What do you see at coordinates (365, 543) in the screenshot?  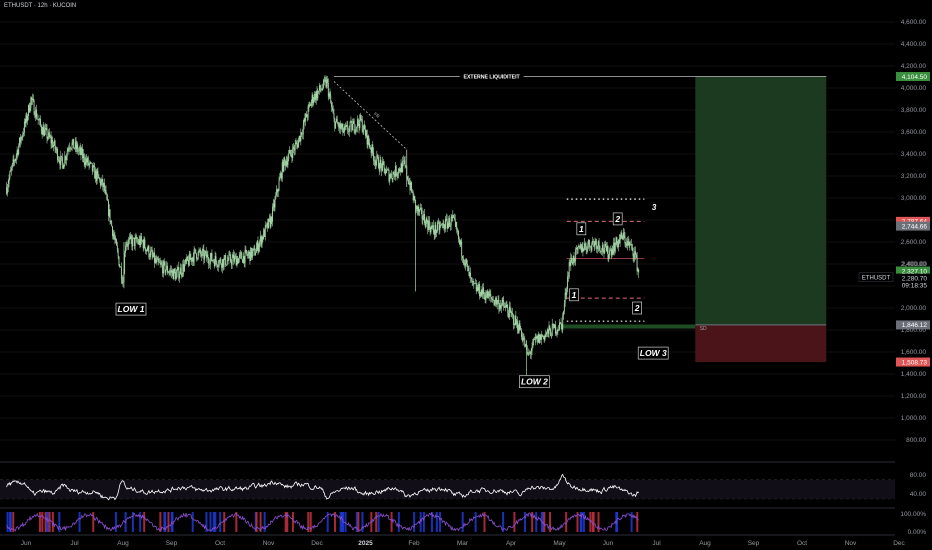 I see `time-tick: 2025` at bounding box center [365, 543].